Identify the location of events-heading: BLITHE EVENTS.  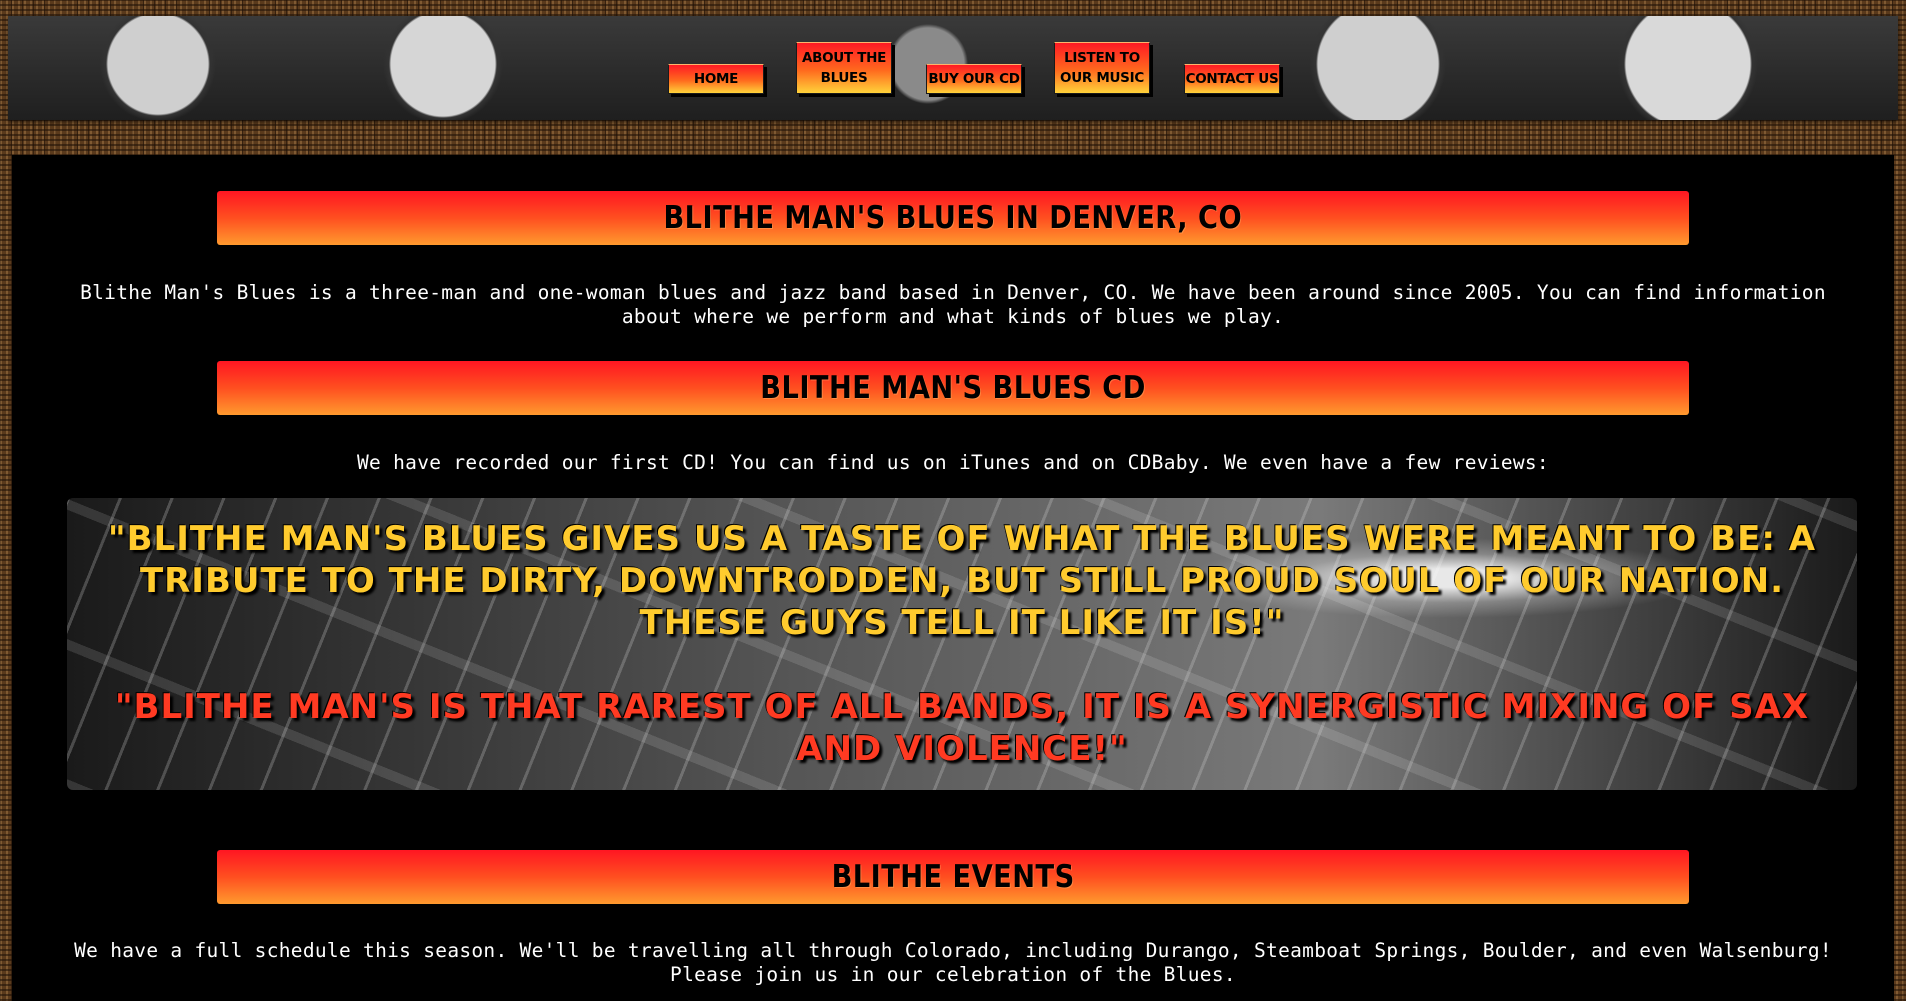
(953, 877).